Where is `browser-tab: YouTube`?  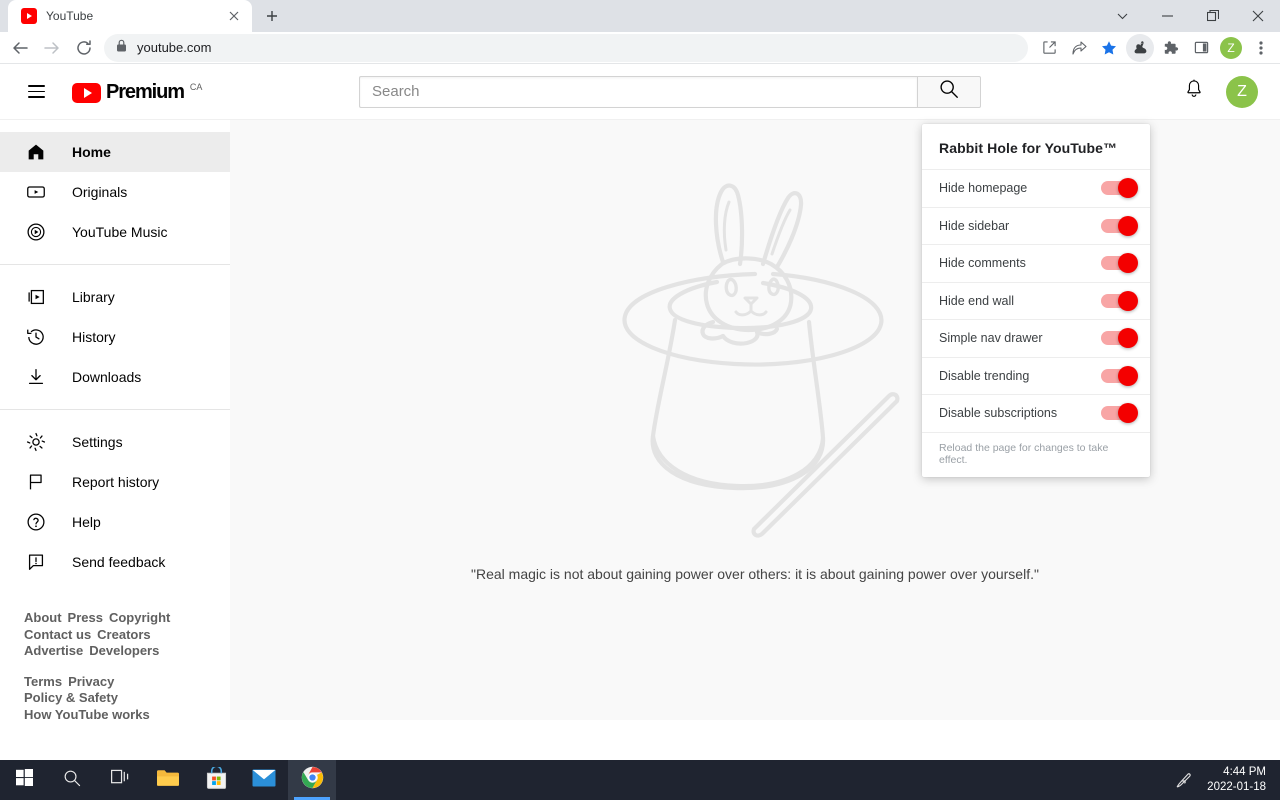 browser-tab: YouTube is located at coordinates (130, 16).